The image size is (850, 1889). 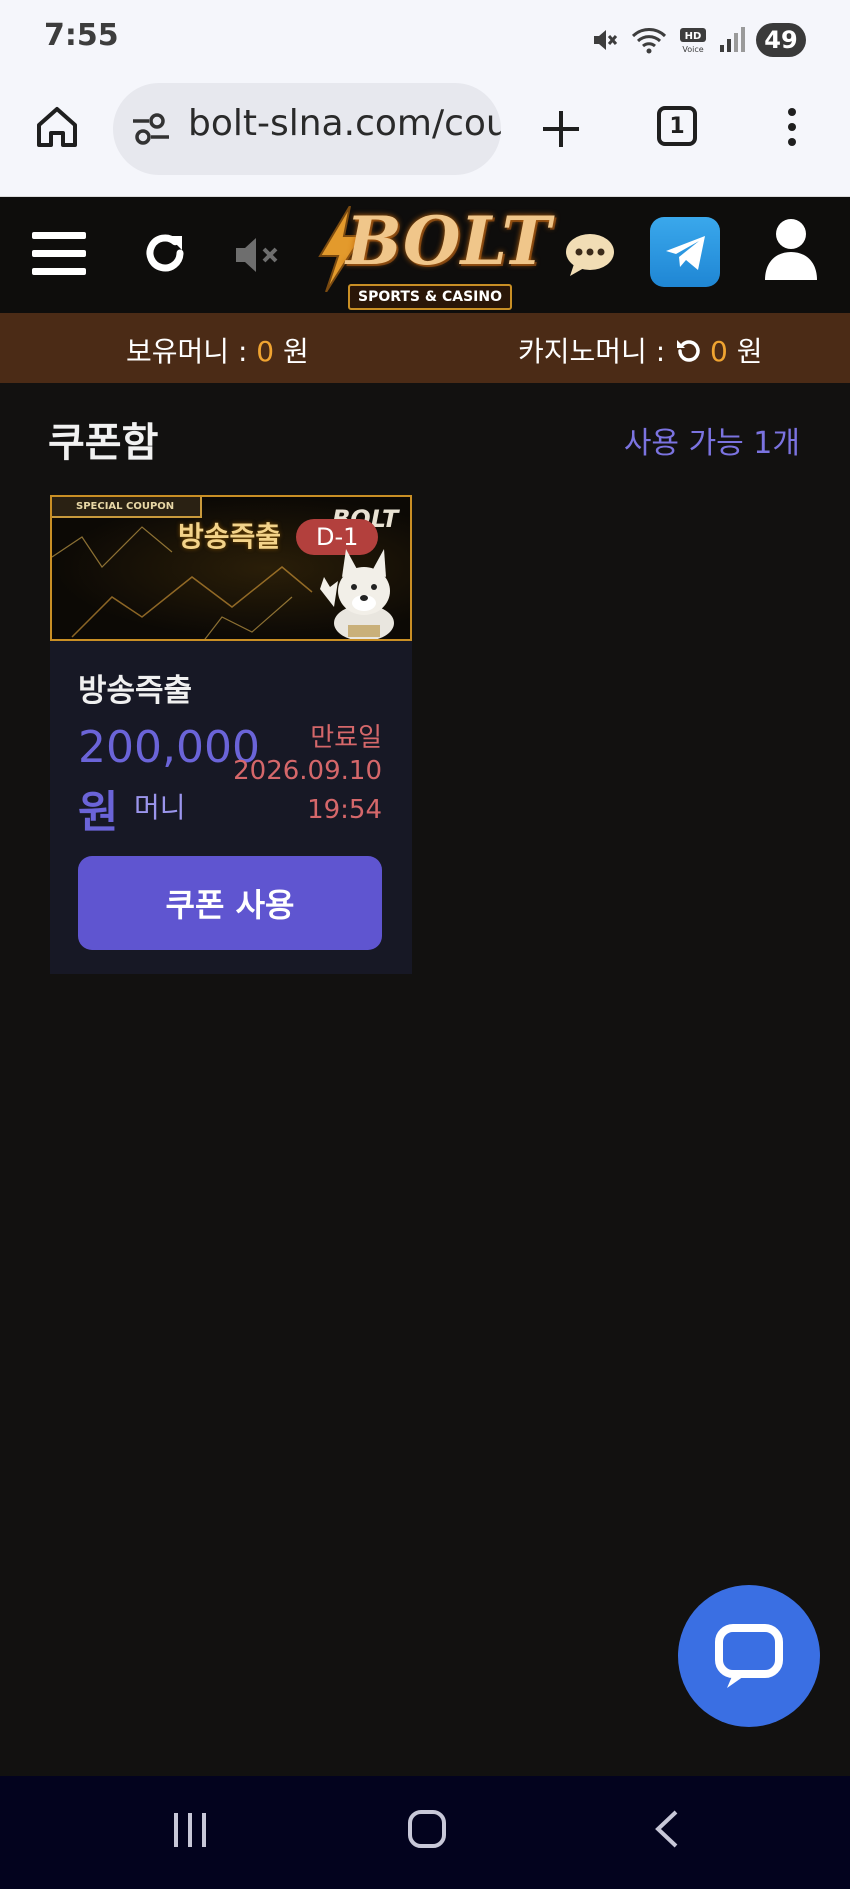 I want to click on site-logo: BOLT SPORTS & CASINO, so click(x=431, y=256).